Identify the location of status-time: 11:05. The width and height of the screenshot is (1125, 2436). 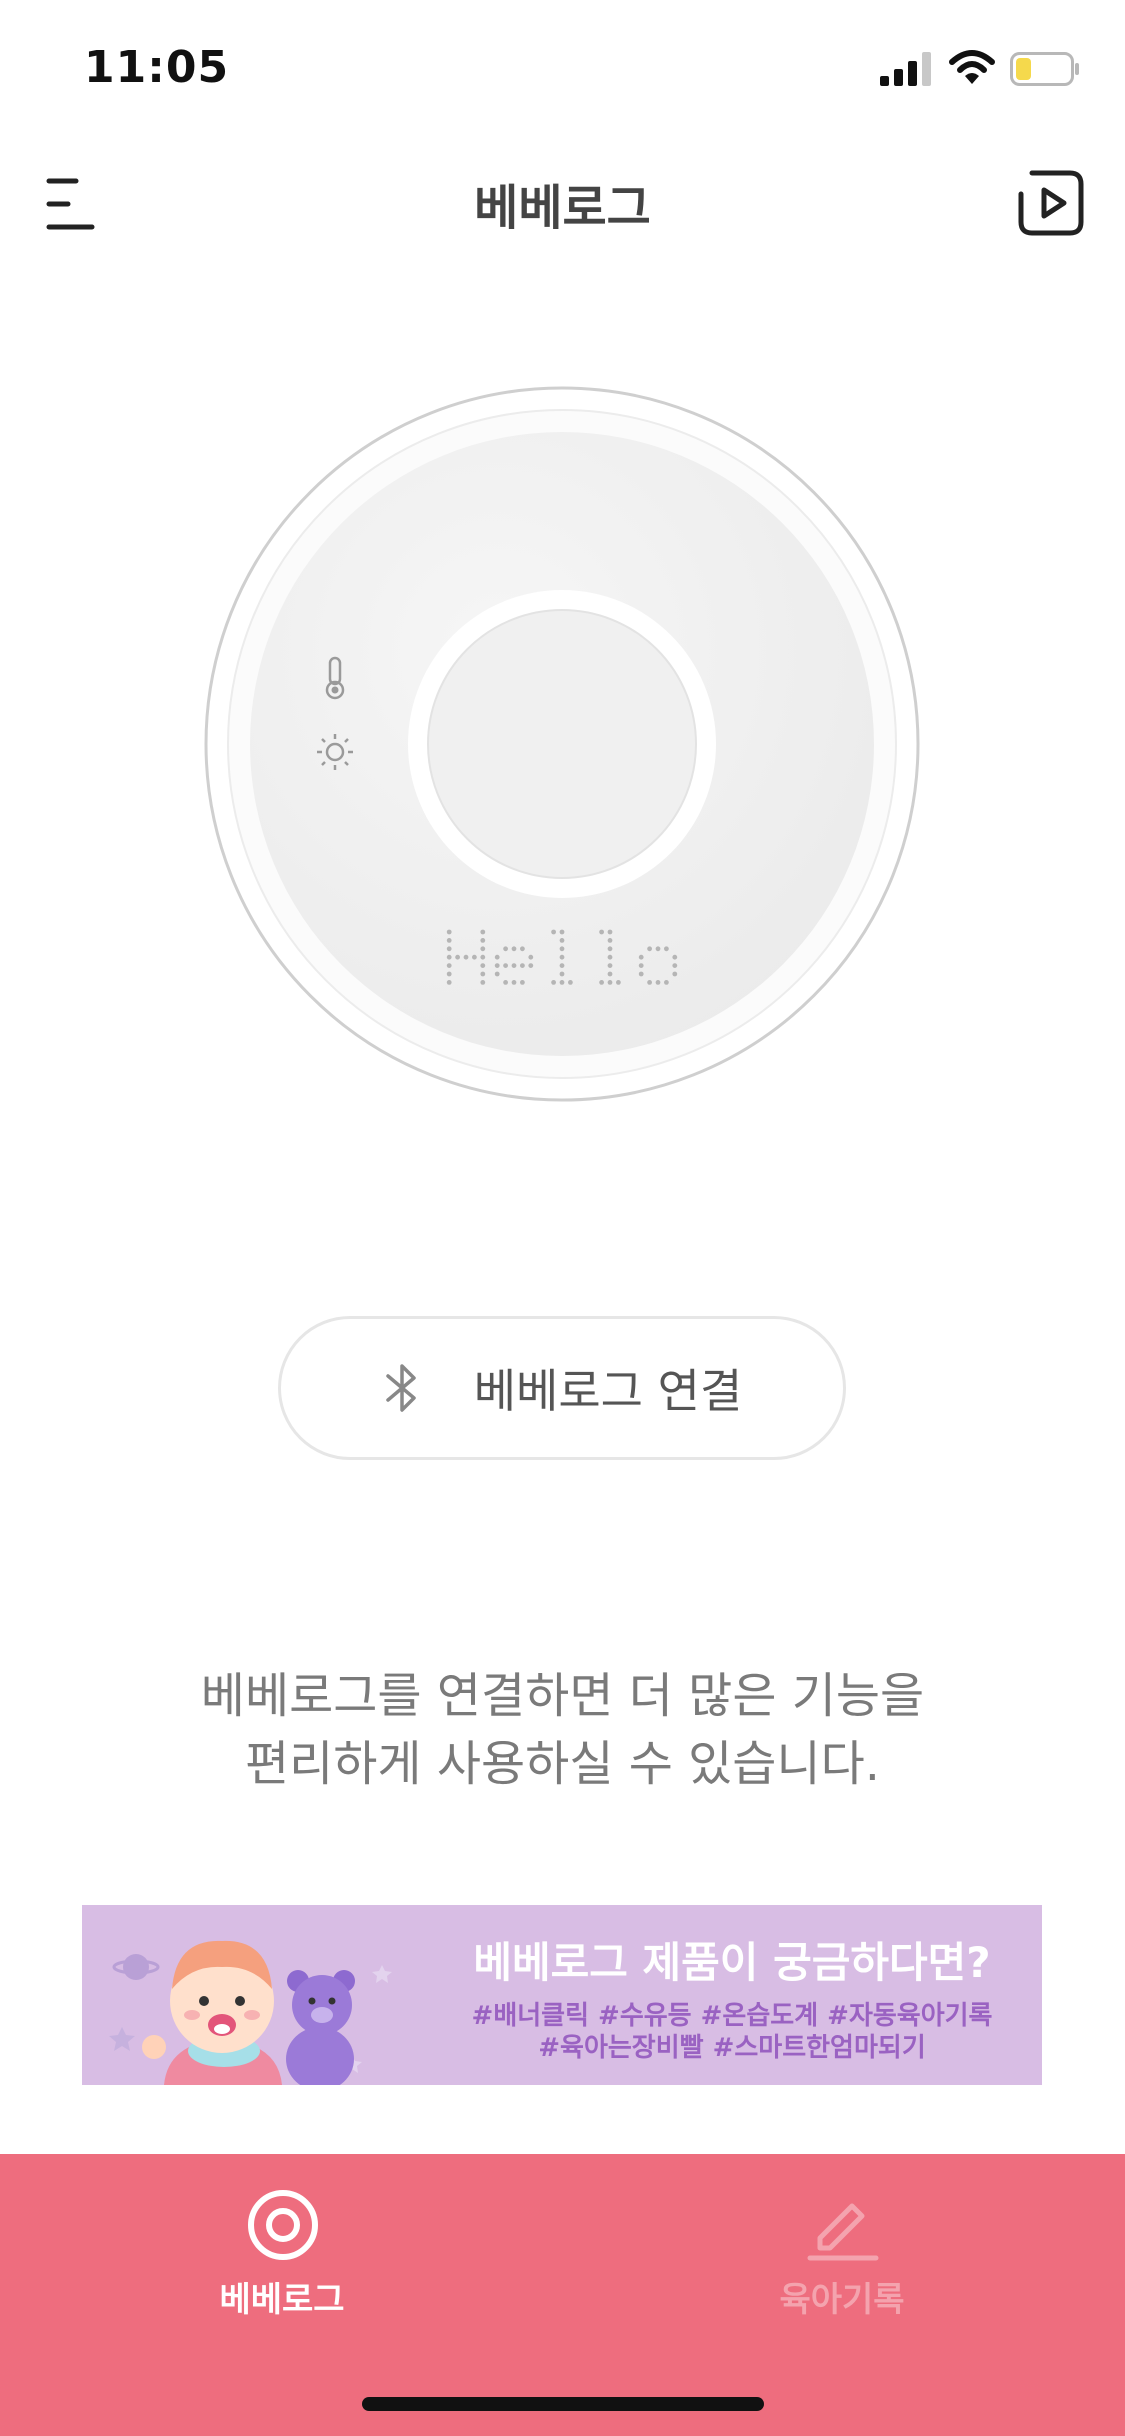
(157, 67).